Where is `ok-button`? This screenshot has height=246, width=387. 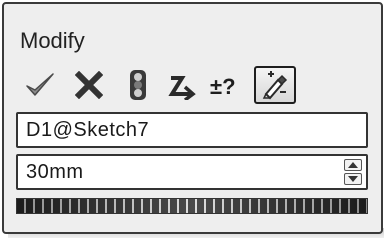 ok-button is located at coordinates (40, 85).